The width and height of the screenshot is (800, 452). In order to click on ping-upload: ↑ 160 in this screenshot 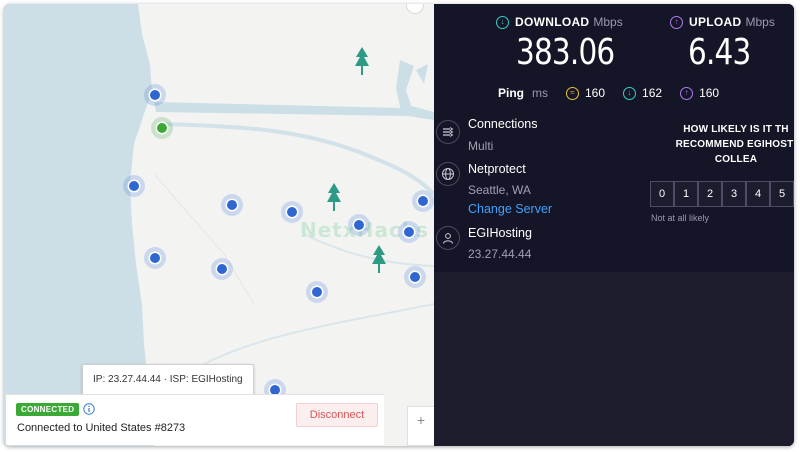, I will do `click(699, 93)`.